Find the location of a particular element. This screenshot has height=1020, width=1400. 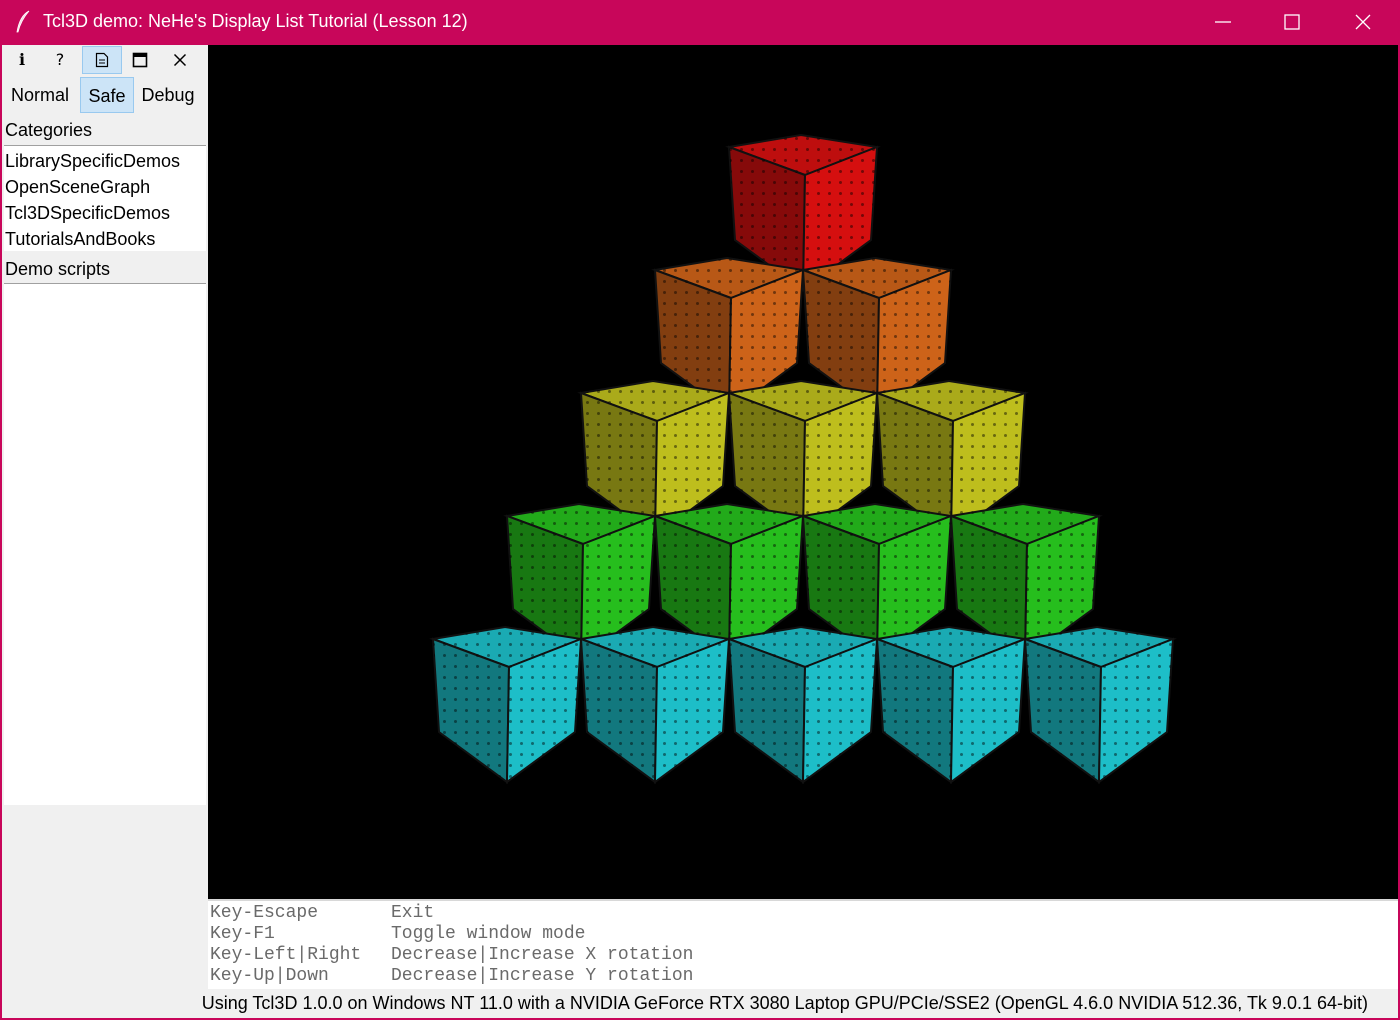

list-item: LibrarySpecificDemos is located at coordinates (105, 161).